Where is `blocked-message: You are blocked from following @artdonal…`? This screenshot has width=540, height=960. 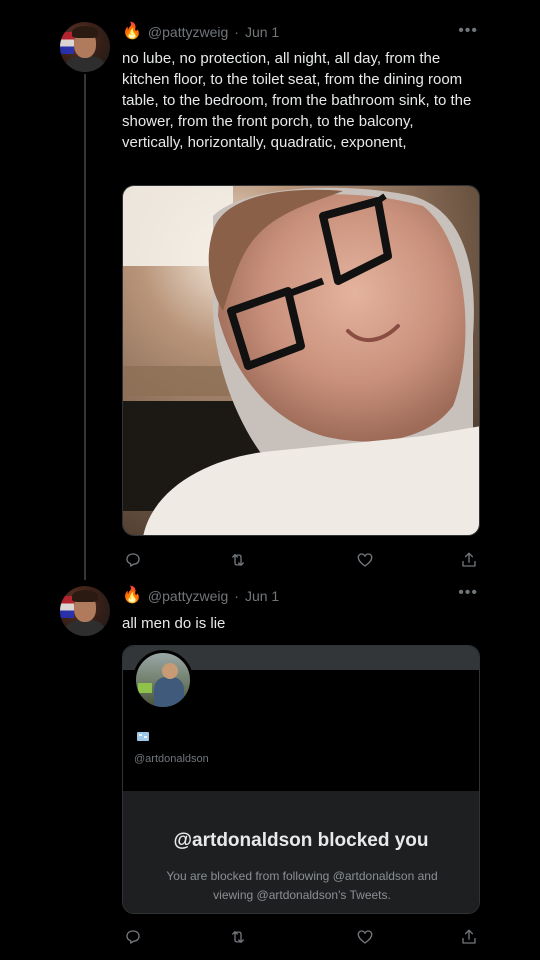 blocked-message: You are blocked from following @artdonal… is located at coordinates (302, 885).